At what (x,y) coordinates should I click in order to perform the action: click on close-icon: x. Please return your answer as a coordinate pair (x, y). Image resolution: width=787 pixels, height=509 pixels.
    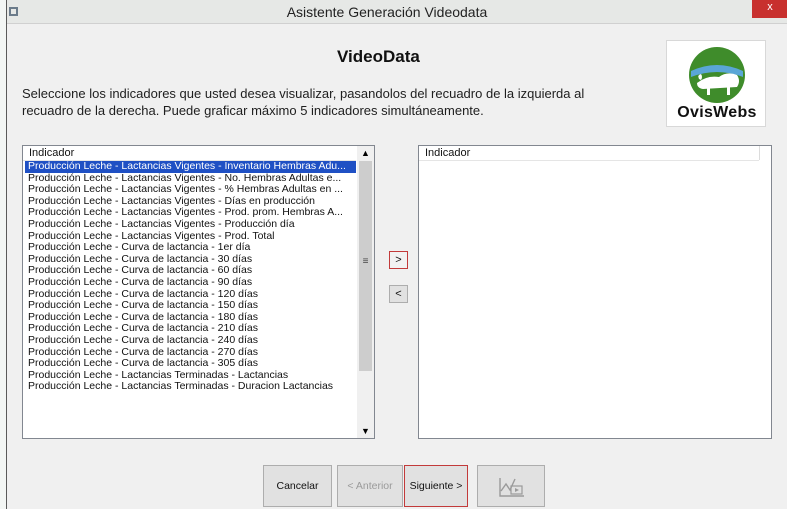
    Looking at the image, I should click on (770, 7).